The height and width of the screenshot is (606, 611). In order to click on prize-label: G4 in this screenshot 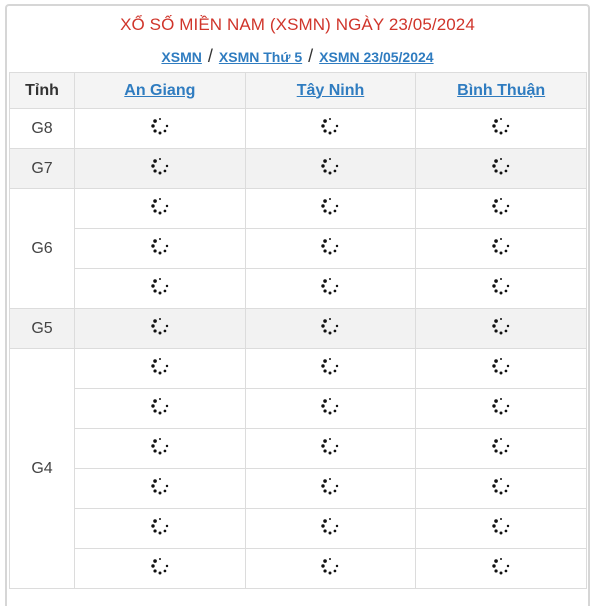, I will do `click(42, 468)`.